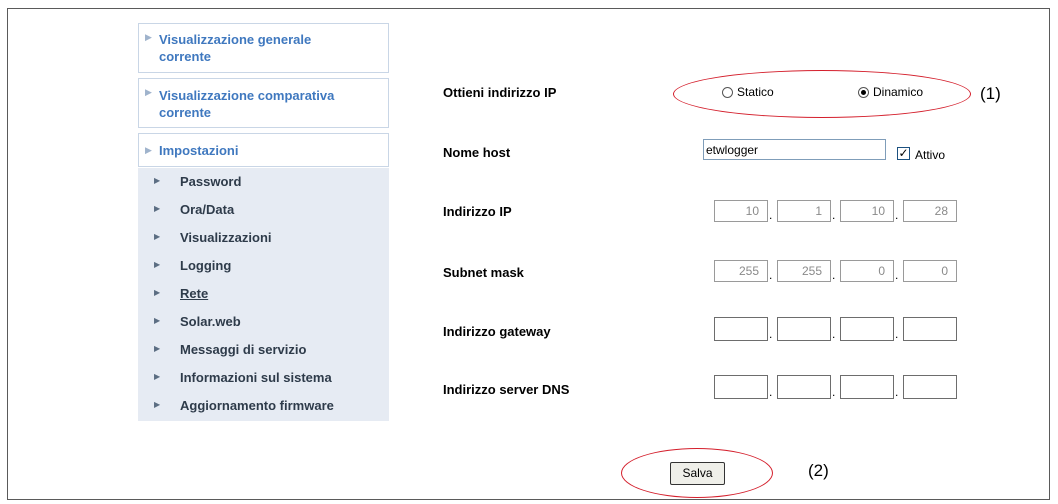 Image resolution: width=1058 pixels, height=504 pixels. I want to click on ip-octet-4: 28, so click(930, 211).